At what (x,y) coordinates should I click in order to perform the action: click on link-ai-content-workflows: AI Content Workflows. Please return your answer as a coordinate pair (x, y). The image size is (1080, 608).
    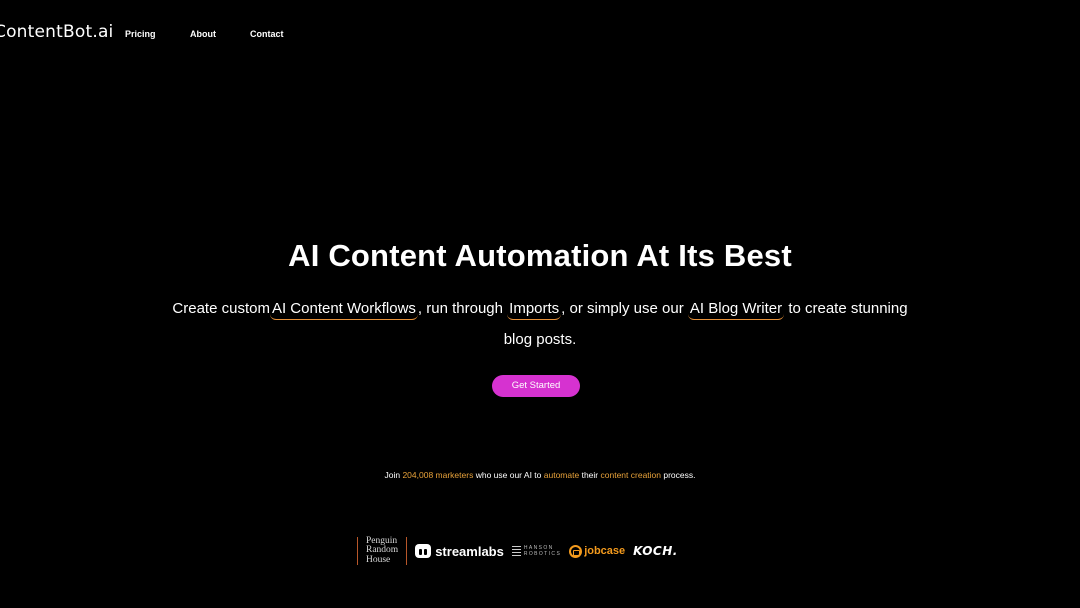
    Looking at the image, I should click on (343, 309).